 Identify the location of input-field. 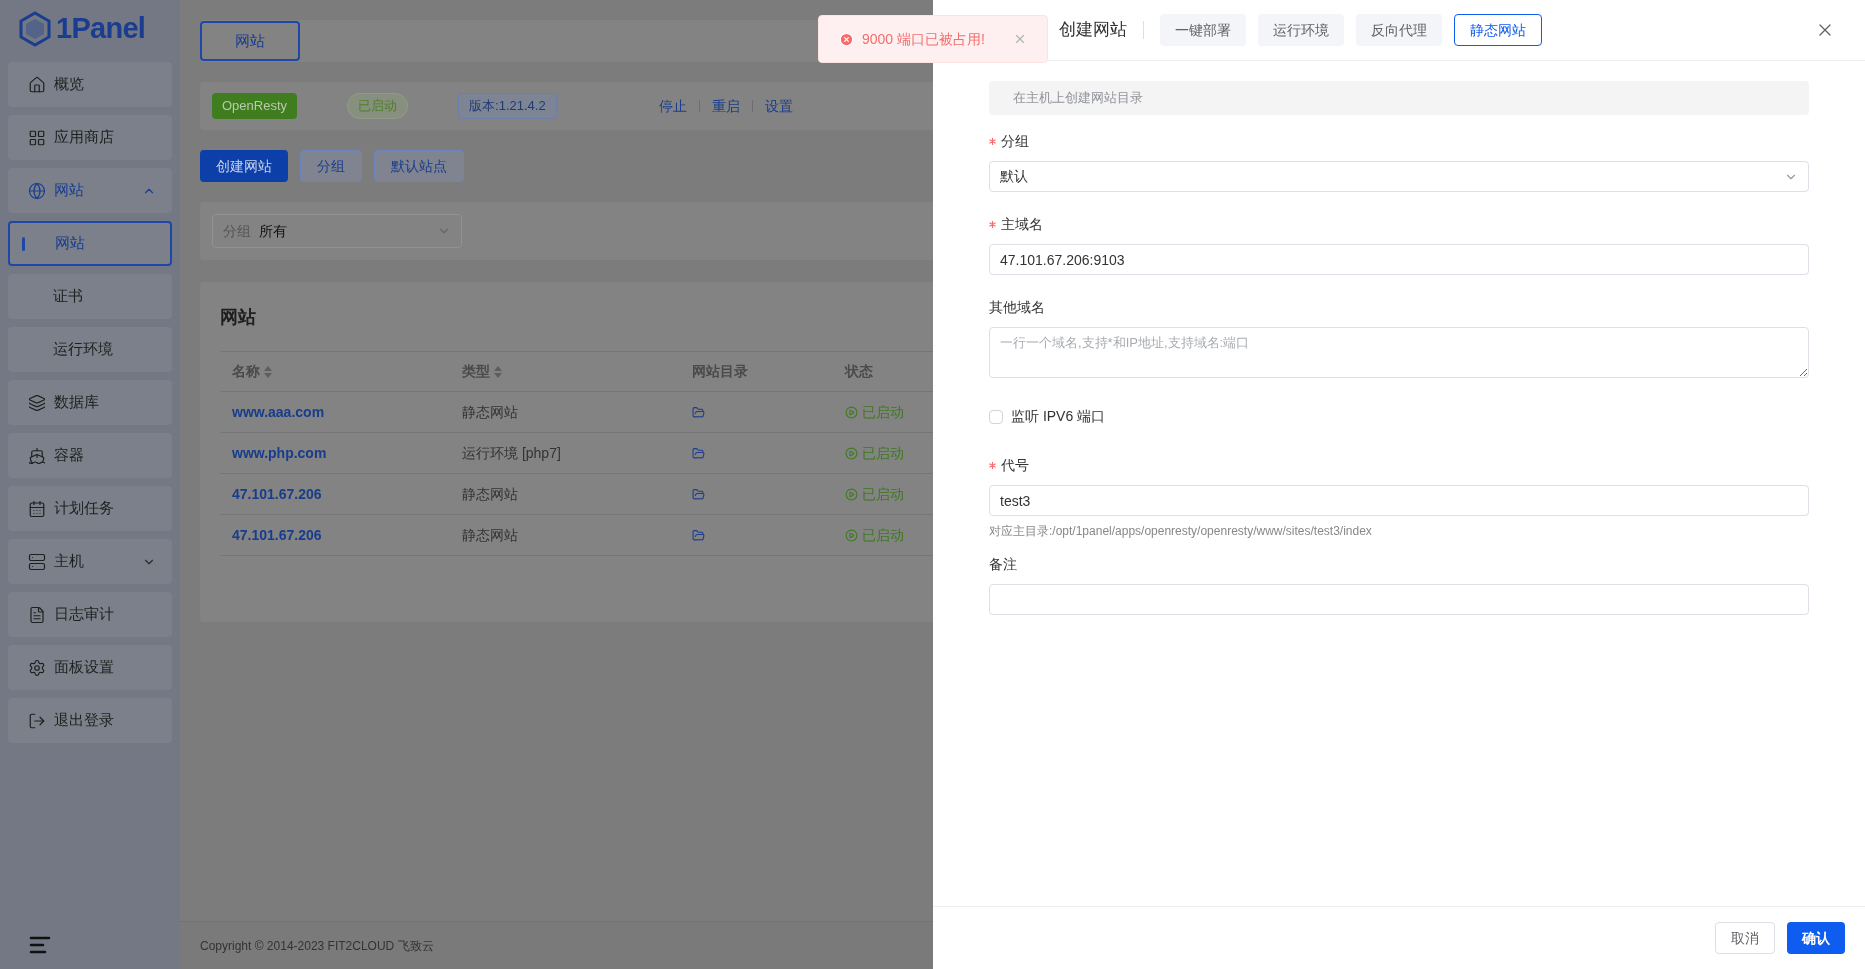
(1399, 599).